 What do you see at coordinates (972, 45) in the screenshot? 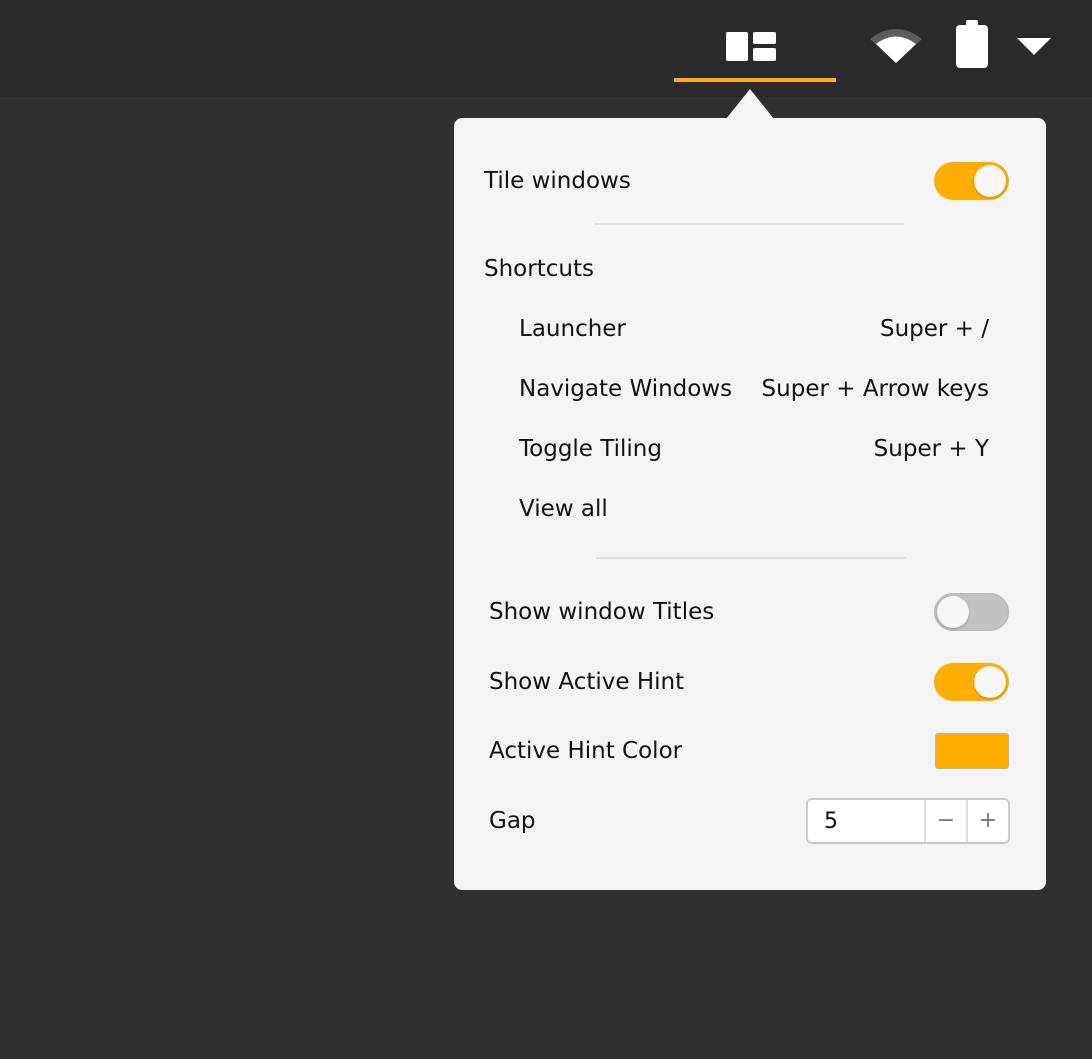
I see `battery-icon` at bounding box center [972, 45].